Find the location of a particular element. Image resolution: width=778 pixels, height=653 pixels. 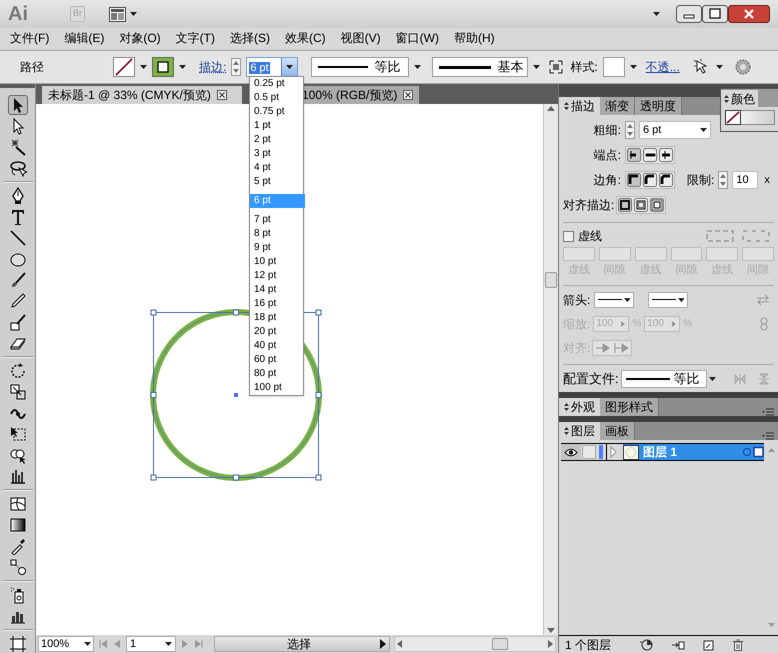

list-option: 2 pt is located at coordinates (276, 140).